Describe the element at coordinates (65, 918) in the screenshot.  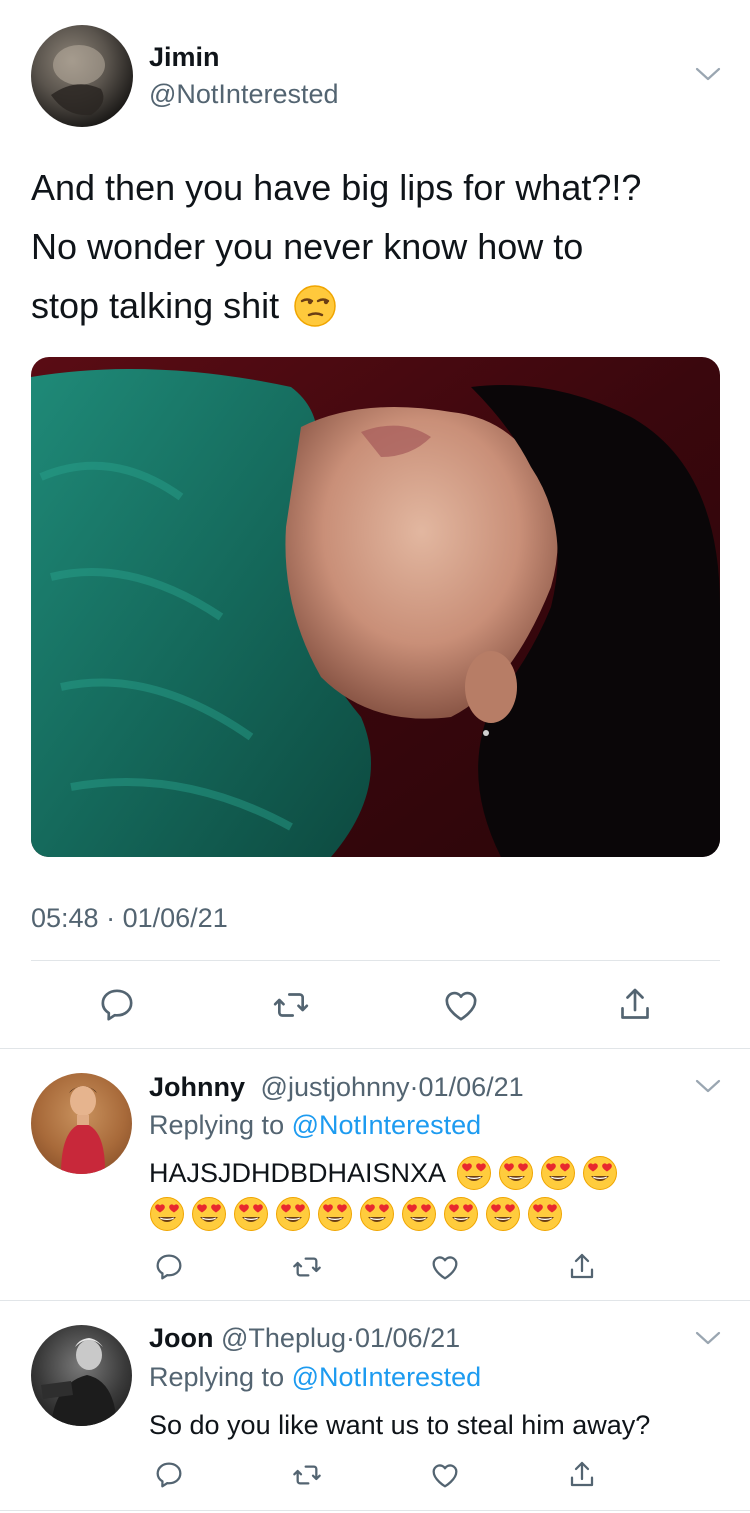
I see `tweet-time: 05:48` at that location.